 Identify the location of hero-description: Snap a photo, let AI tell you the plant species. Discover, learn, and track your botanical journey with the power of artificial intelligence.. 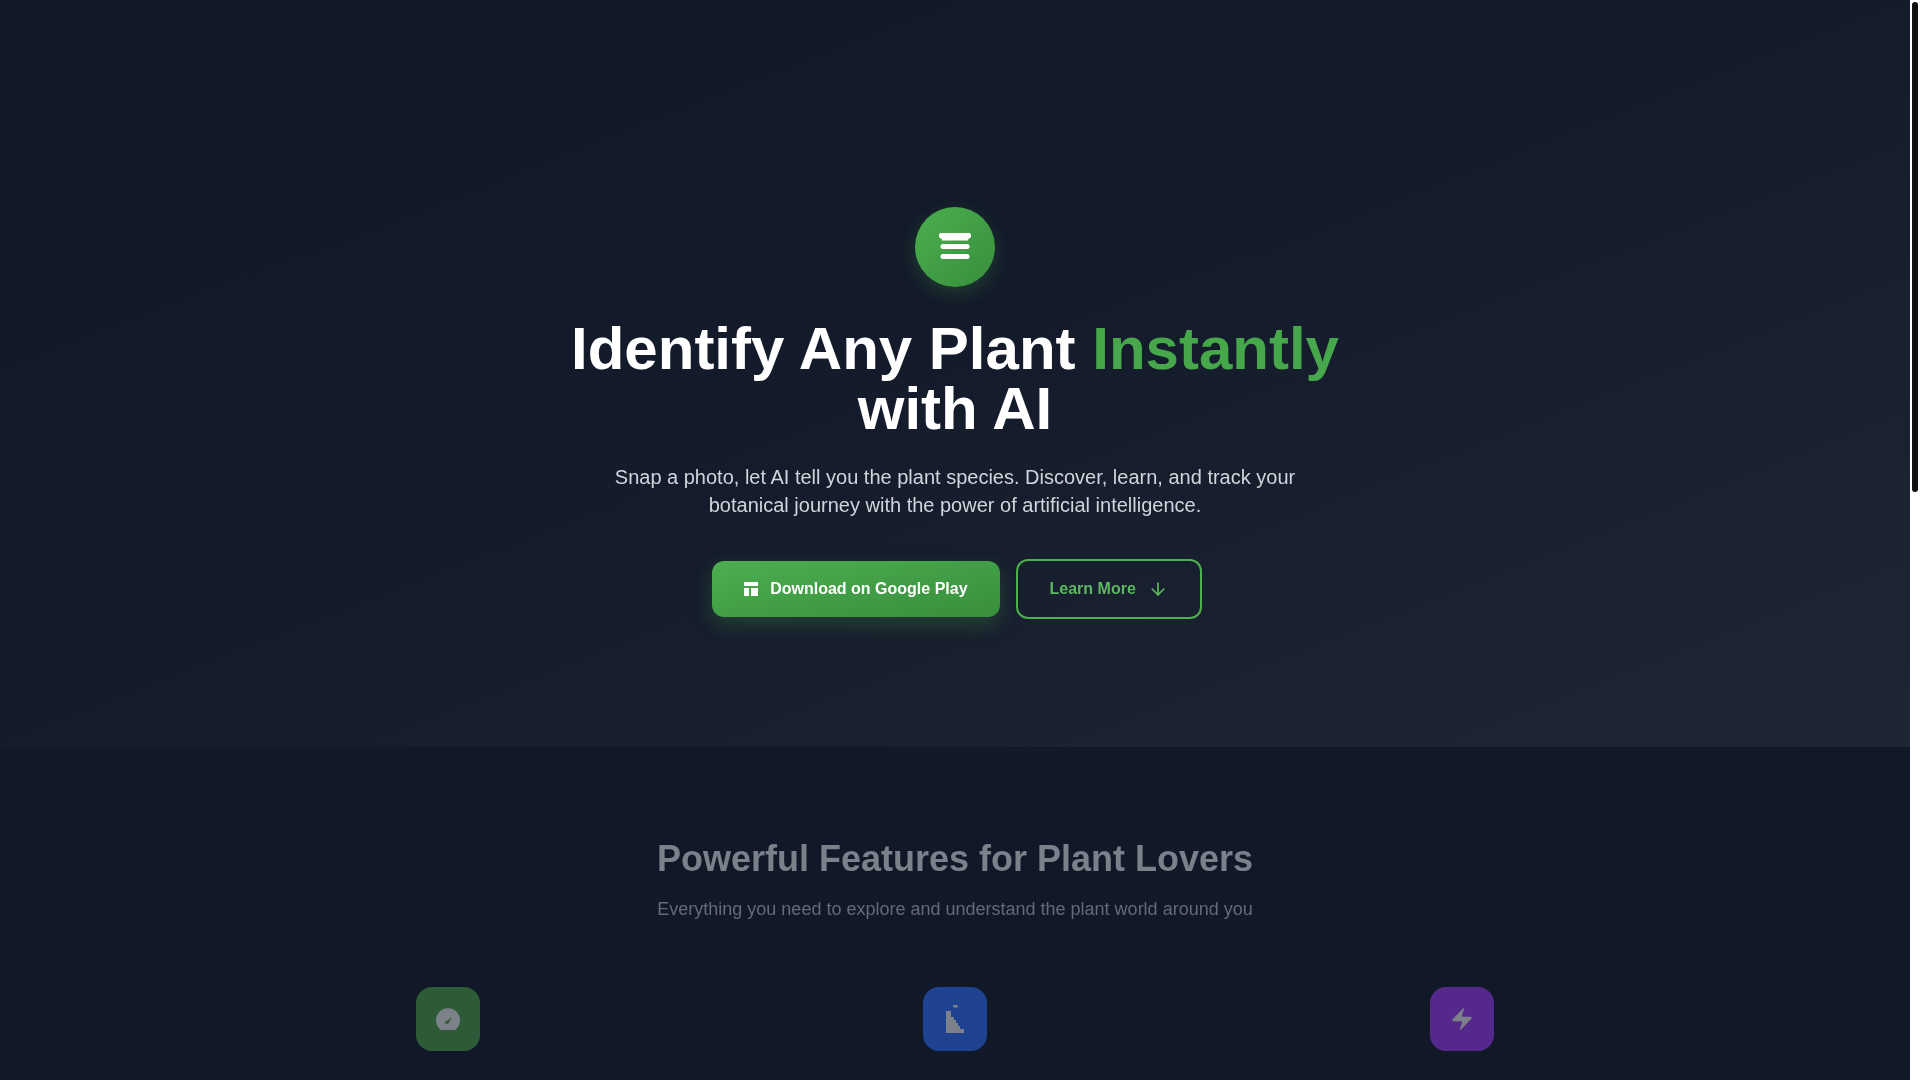
(955, 491).